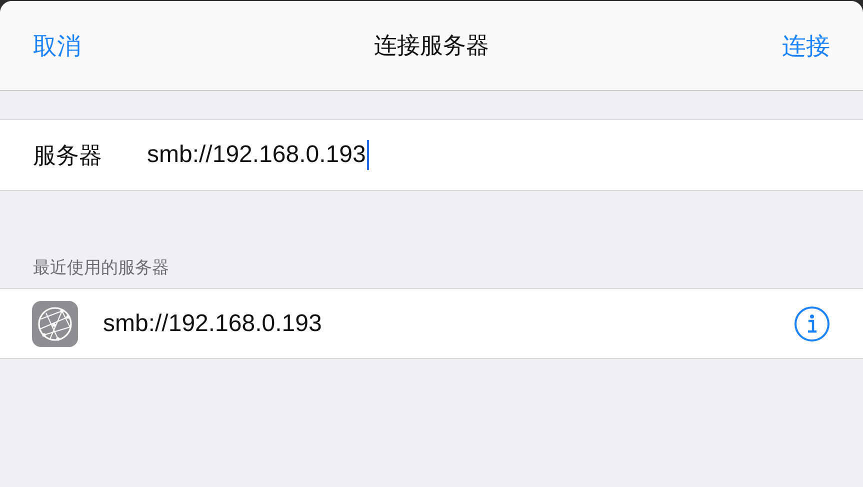 The width and height of the screenshot is (863, 487). What do you see at coordinates (258, 155) in the screenshot?
I see `server-field: smb://192.168.0.193` at bounding box center [258, 155].